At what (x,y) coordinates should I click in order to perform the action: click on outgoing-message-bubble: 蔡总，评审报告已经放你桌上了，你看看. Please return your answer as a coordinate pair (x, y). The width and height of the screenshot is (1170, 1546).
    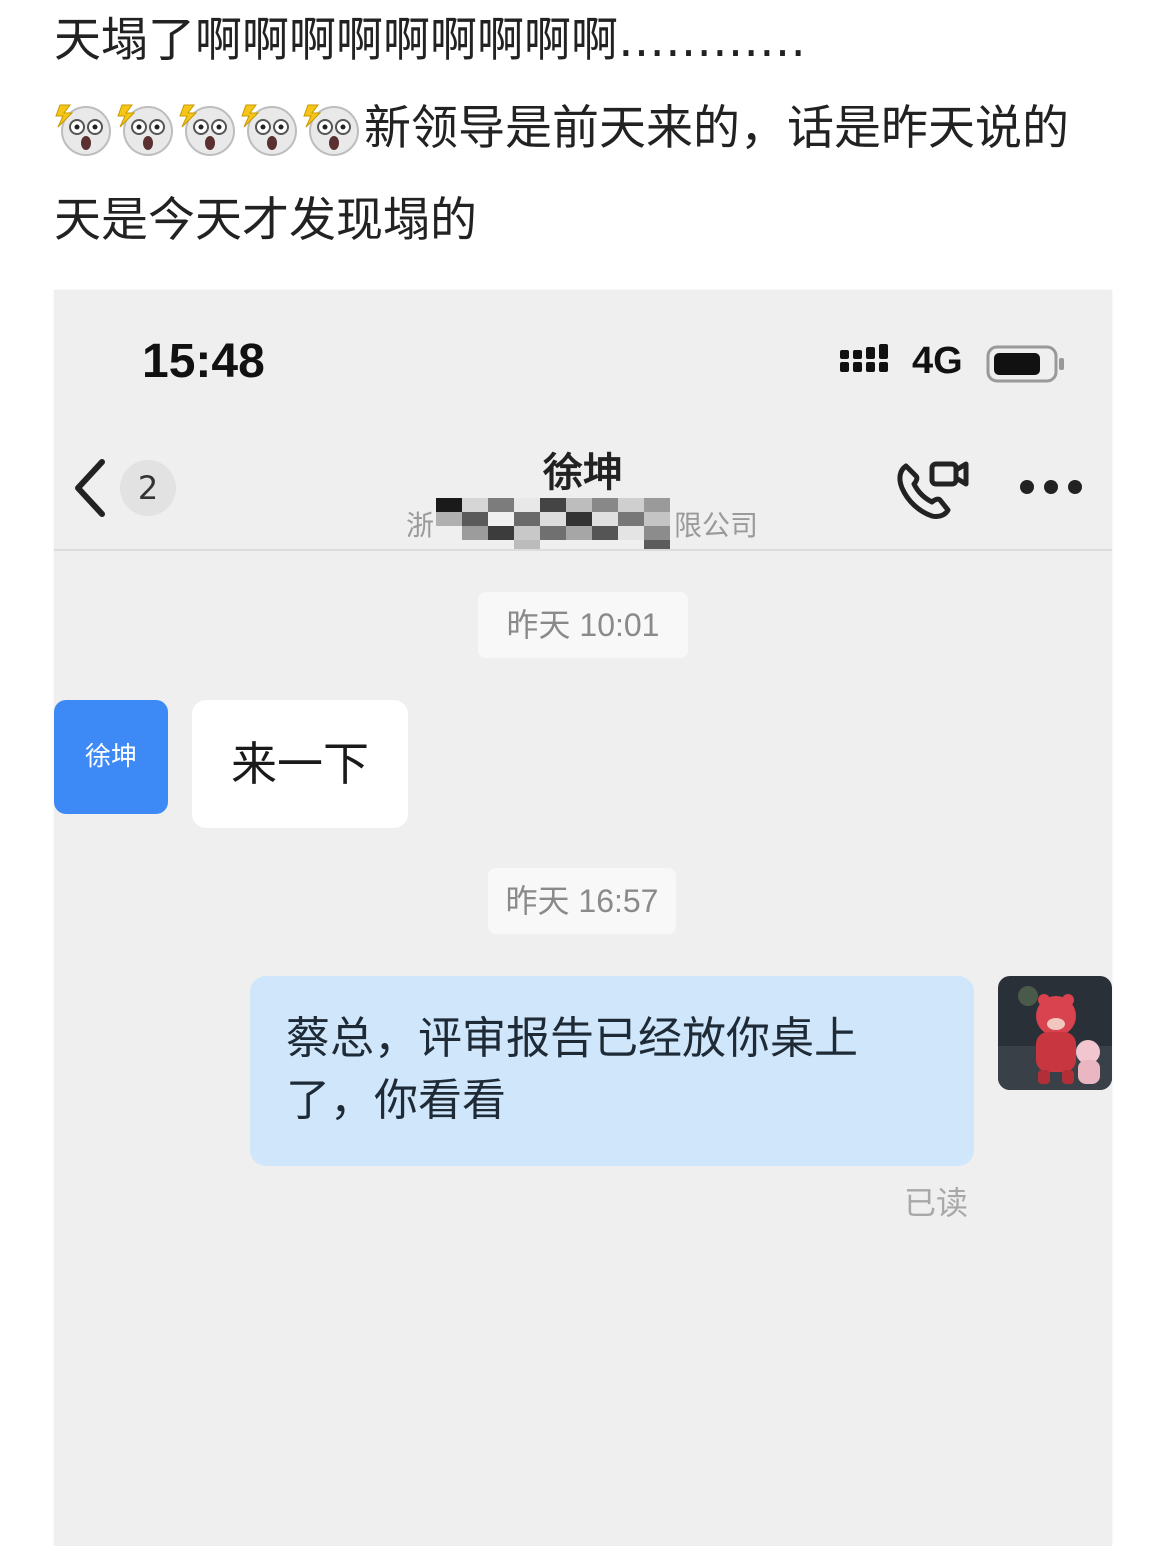
    Looking at the image, I should click on (612, 1071).